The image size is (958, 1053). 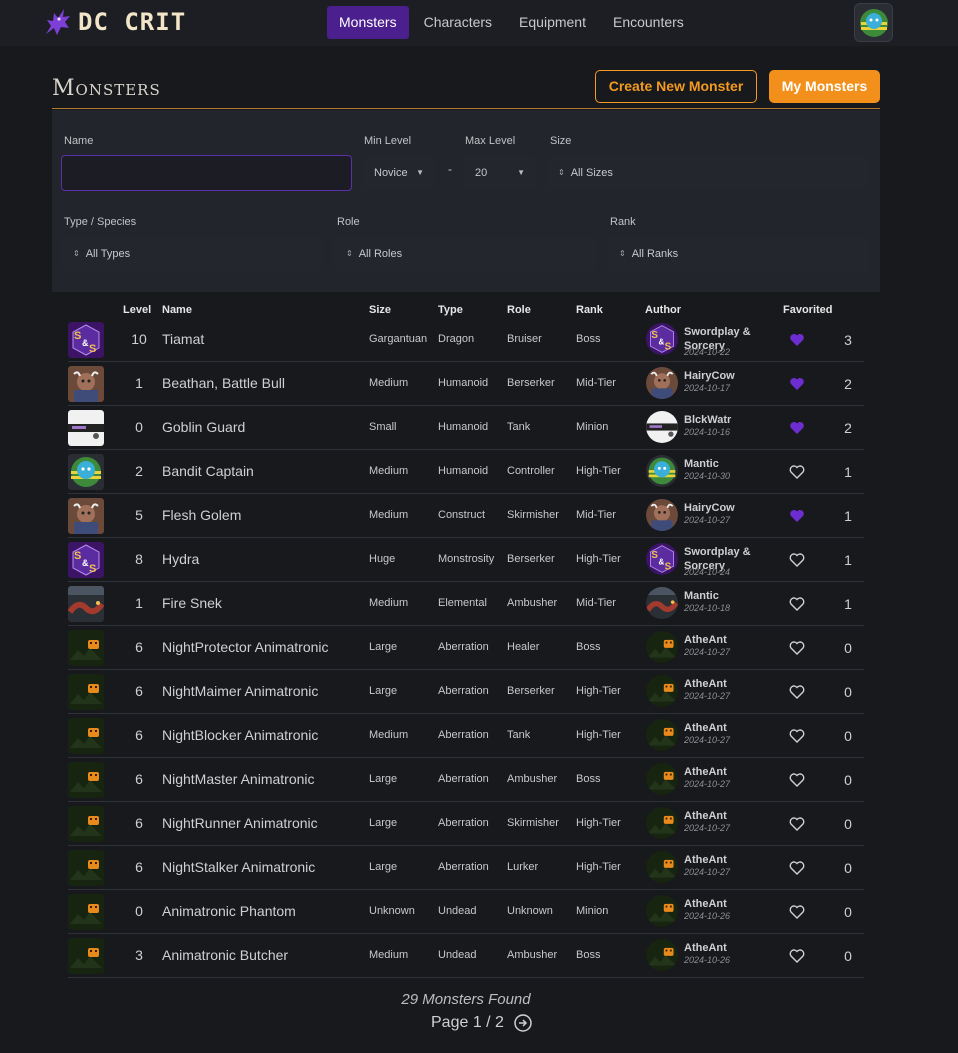 What do you see at coordinates (208, 471) in the screenshot?
I see `row-monster-name: Bandit Captain` at bounding box center [208, 471].